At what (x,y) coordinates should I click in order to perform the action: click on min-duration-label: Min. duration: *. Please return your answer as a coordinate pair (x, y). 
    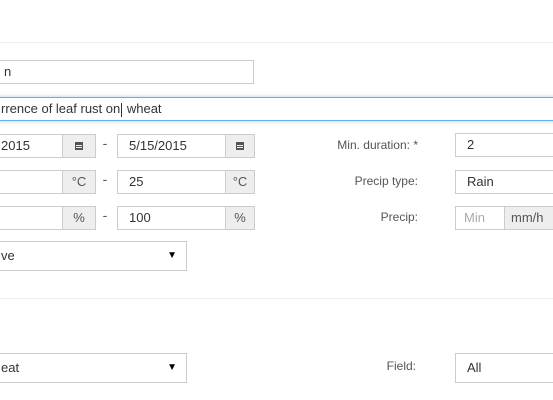
    Looking at the image, I should click on (377, 145).